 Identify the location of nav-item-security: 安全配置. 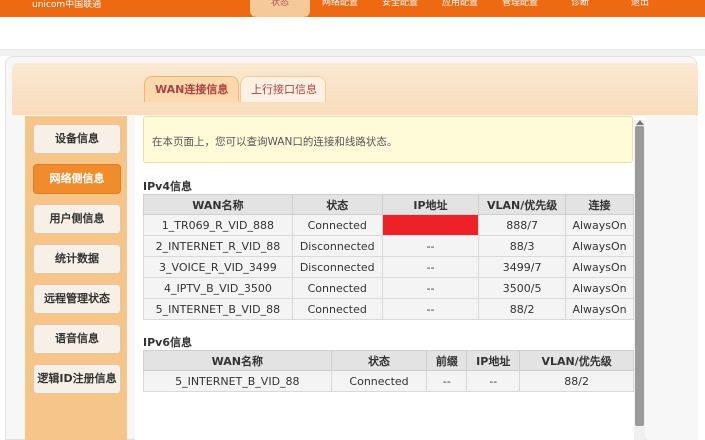
(400, 8).